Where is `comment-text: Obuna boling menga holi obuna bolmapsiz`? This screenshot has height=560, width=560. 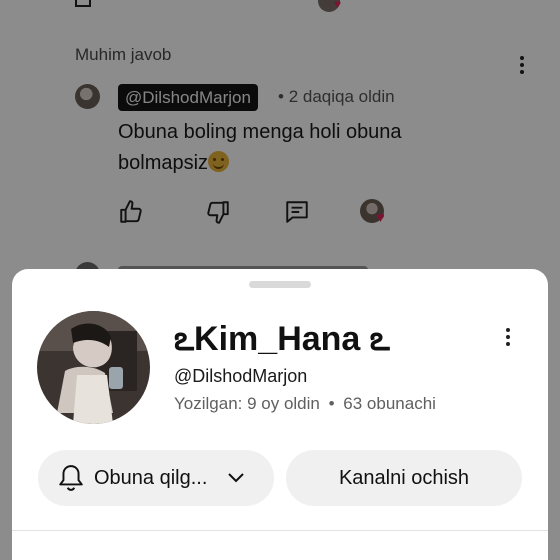 comment-text: Obuna boling menga holi obuna bolmapsiz is located at coordinates (260, 147).